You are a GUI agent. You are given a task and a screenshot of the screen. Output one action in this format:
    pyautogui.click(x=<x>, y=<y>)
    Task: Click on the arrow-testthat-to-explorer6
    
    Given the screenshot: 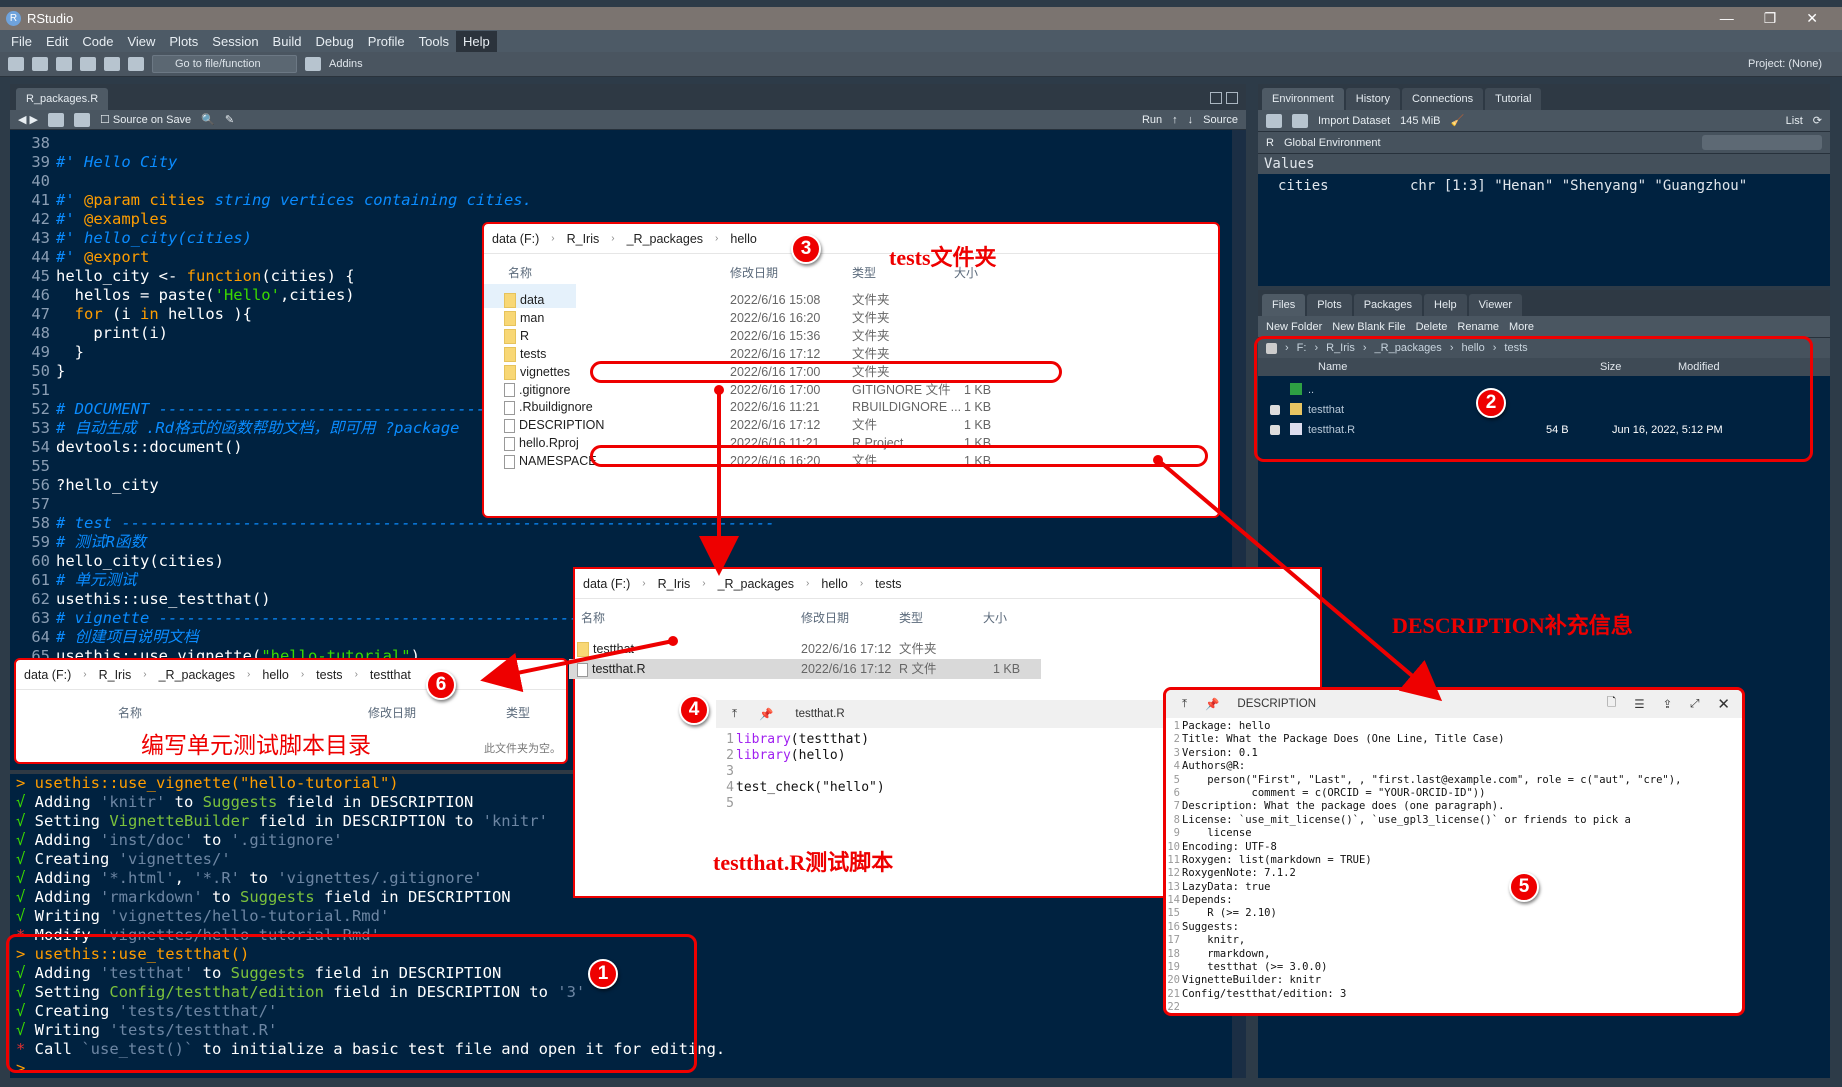 What is the action you would take?
    pyautogui.click(x=577, y=666)
    